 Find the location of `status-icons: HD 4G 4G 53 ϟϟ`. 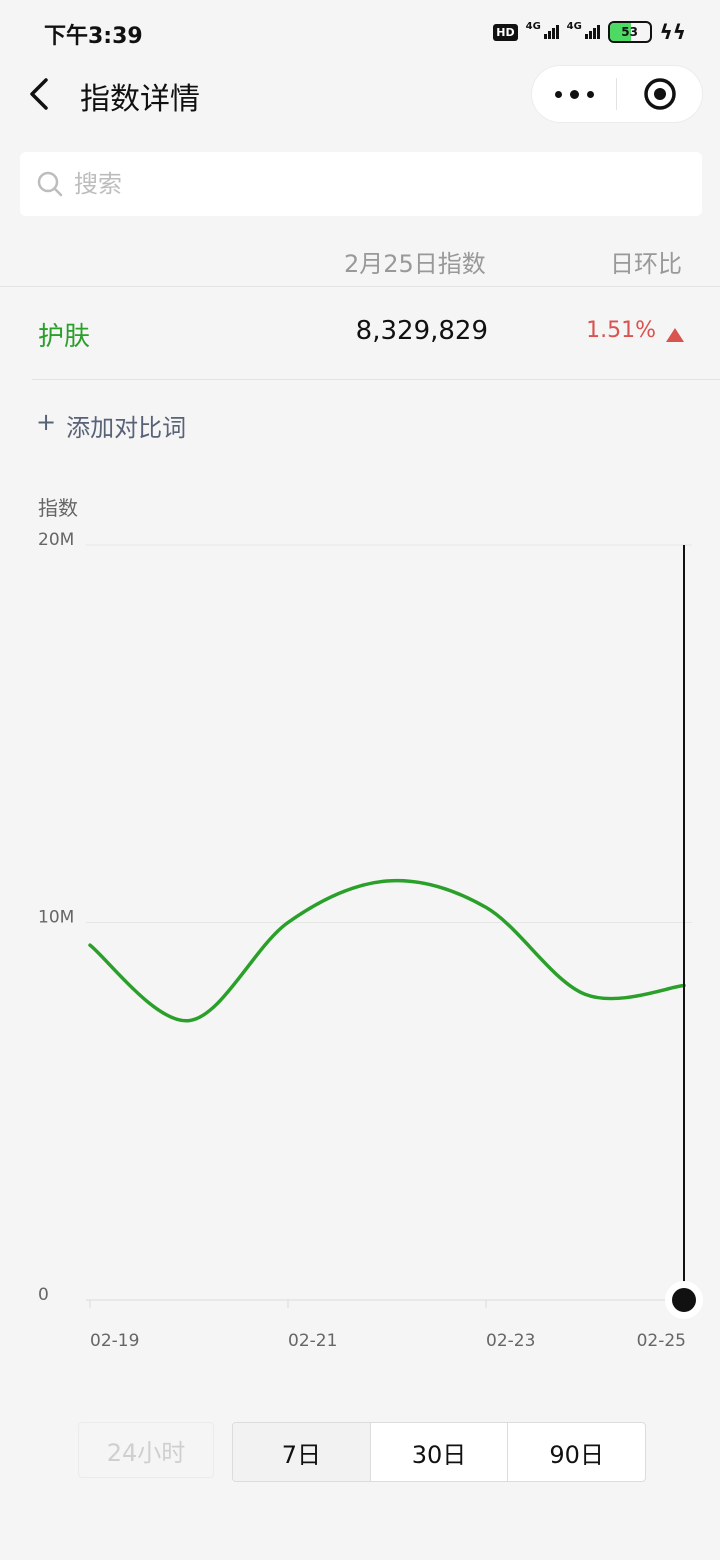

status-icons: HD 4G 4G 53 ϟϟ is located at coordinates (589, 32).